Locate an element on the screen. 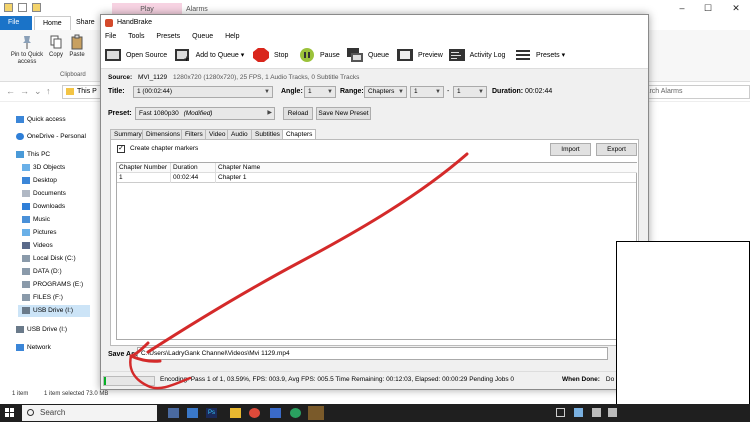 Image resolution: width=750 pixels, height=422 pixels. range-type-select: Chapters ▼ is located at coordinates (385, 92).